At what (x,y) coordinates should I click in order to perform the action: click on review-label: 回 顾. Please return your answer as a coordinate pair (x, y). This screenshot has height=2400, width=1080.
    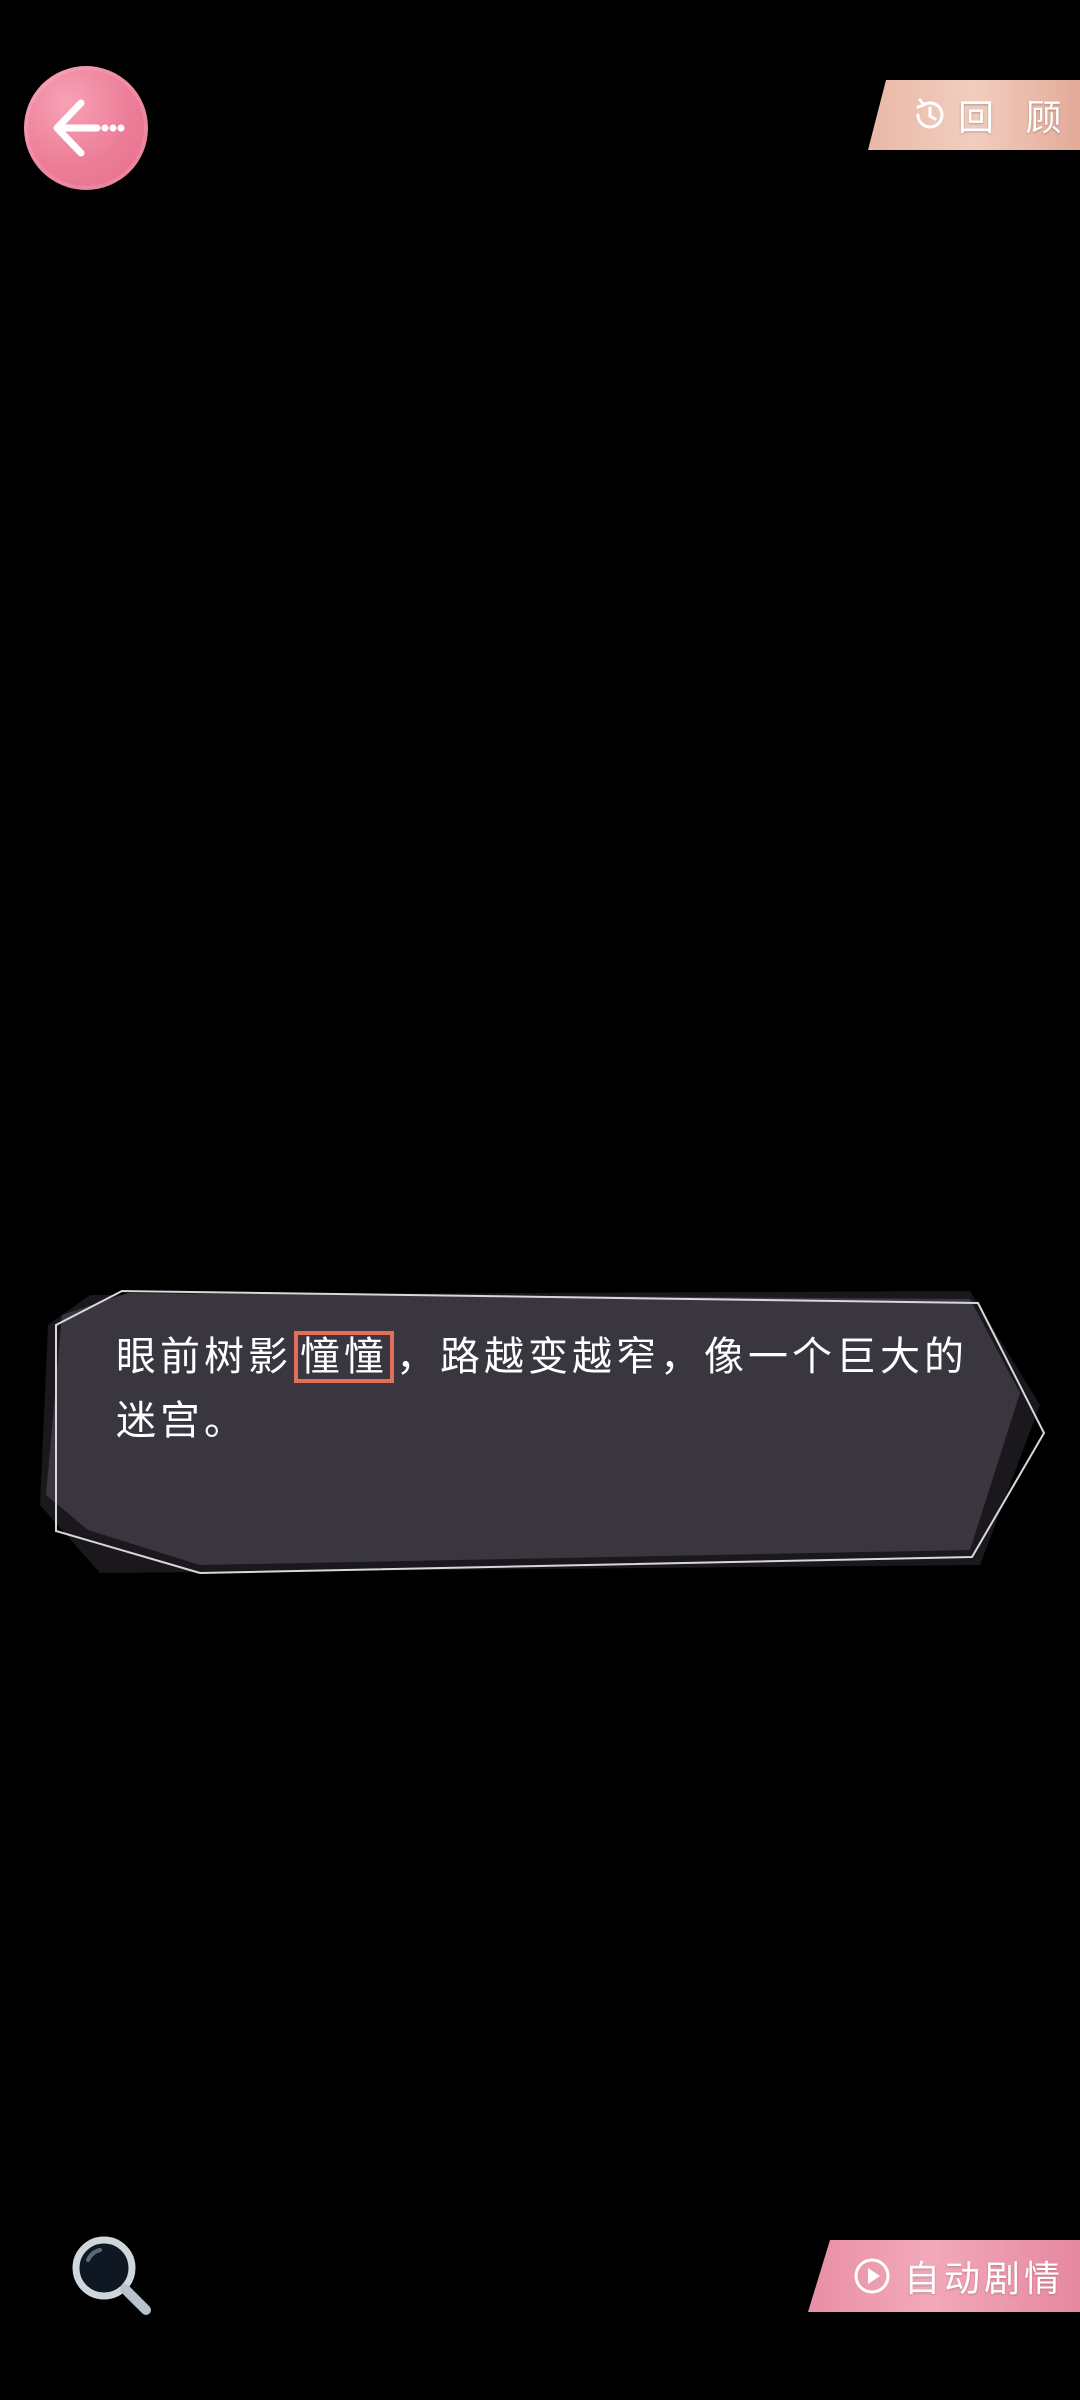
    Looking at the image, I should click on (1015, 118).